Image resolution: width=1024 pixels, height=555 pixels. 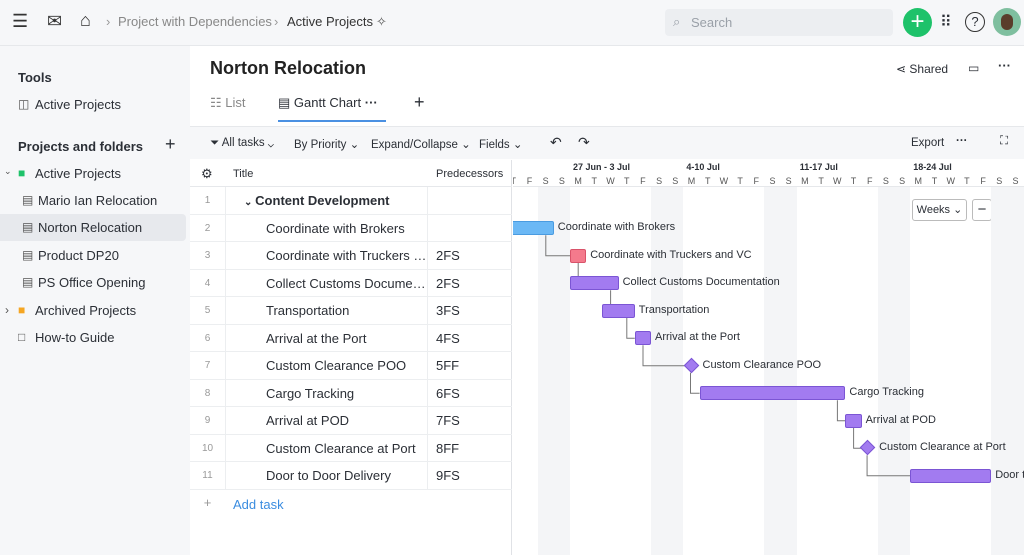 I want to click on add-task-row: + Add task, so click(x=351, y=504).